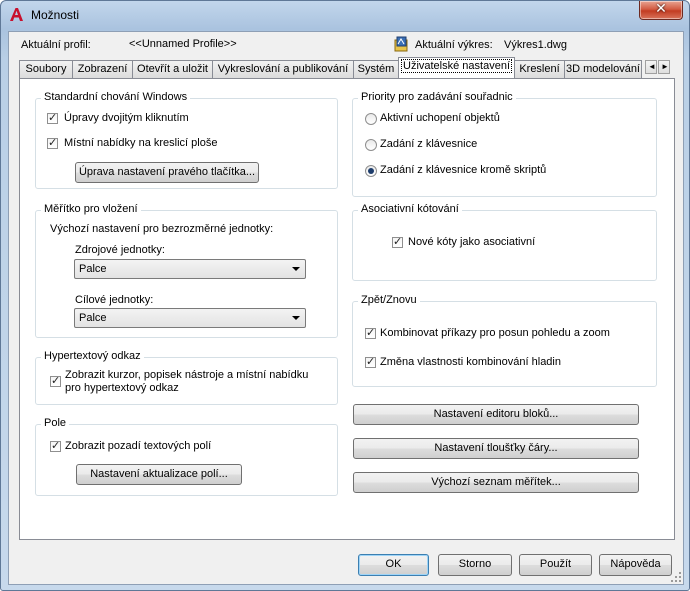 The image size is (690, 591). I want to click on close-button: ✕, so click(661, 10).